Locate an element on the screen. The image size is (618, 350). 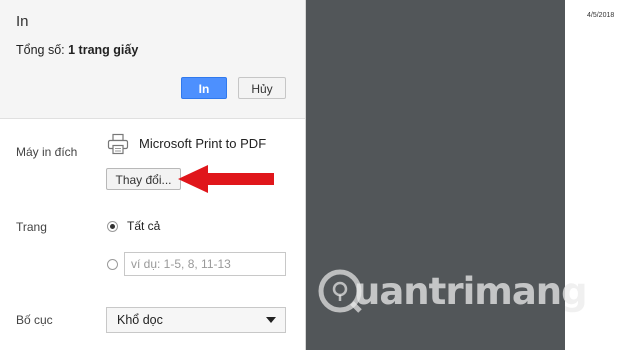
page-total: Tổng số: 1 trang giấy is located at coordinates (77, 50).